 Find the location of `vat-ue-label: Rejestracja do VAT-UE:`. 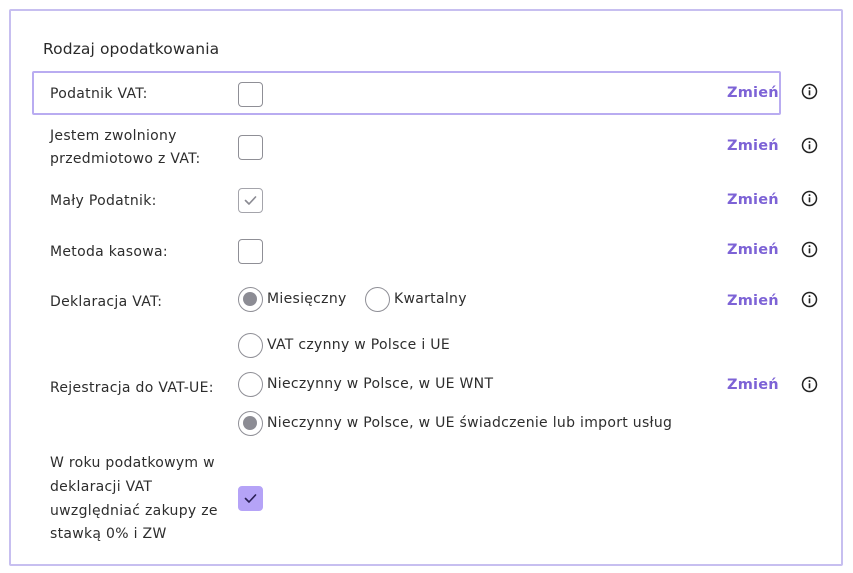

vat-ue-label: Rejestracja do VAT-UE: is located at coordinates (132, 388).